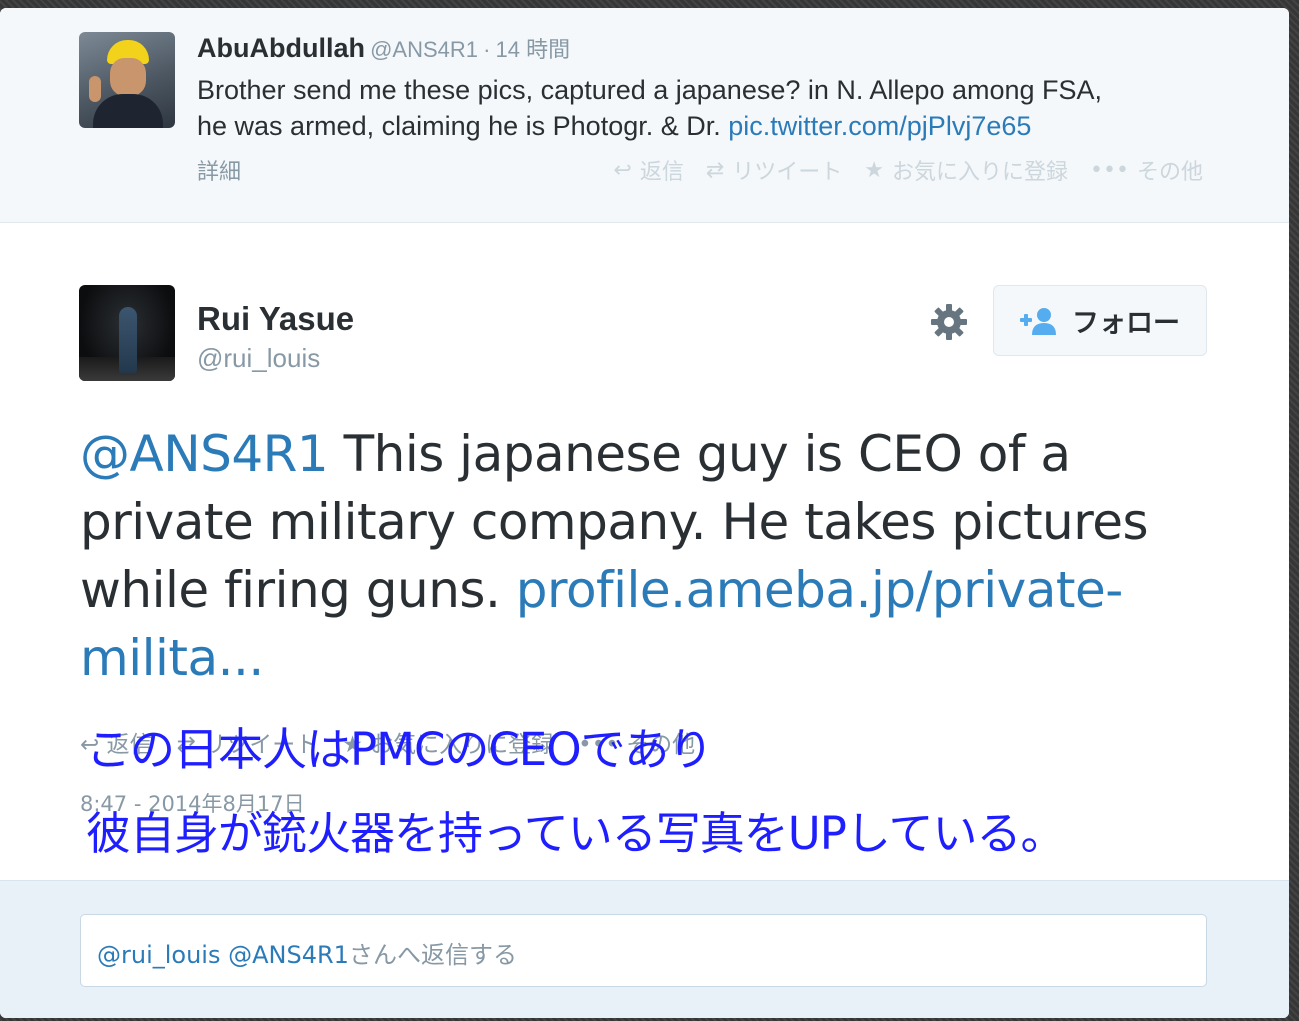 The width and height of the screenshot is (1299, 1021). What do you see at coordinates (159, 955) in the screenshot?
I see `reply-mention: @rui_louis` at bounding box center [159, 955].